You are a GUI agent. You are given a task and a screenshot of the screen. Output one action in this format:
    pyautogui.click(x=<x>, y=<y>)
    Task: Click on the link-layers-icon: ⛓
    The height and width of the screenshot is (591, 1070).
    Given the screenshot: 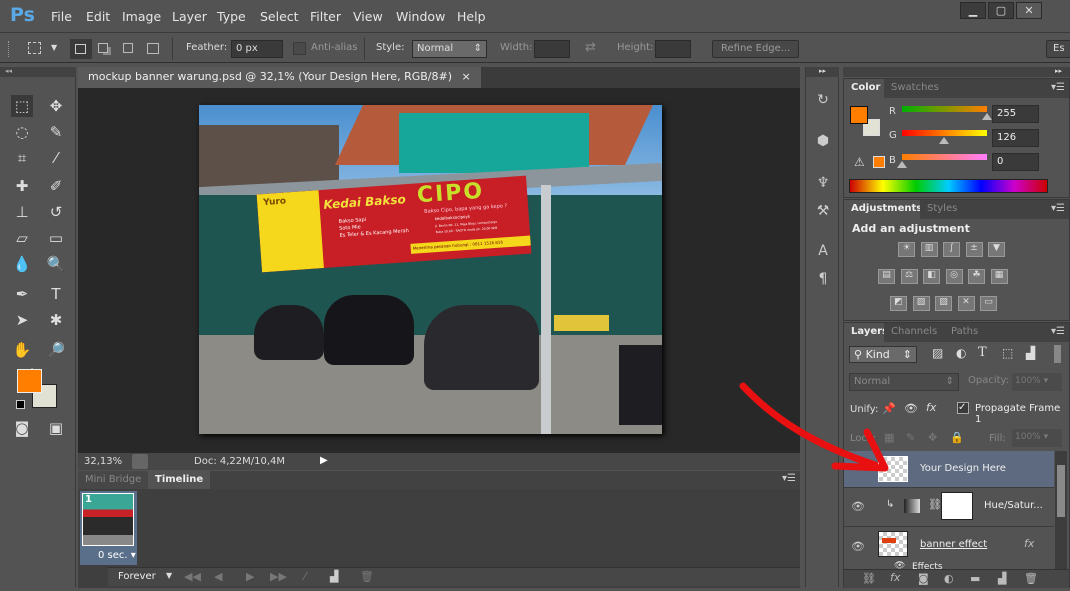 What is the action you would take?
    pyautogui.click(x=869, y=578)
    